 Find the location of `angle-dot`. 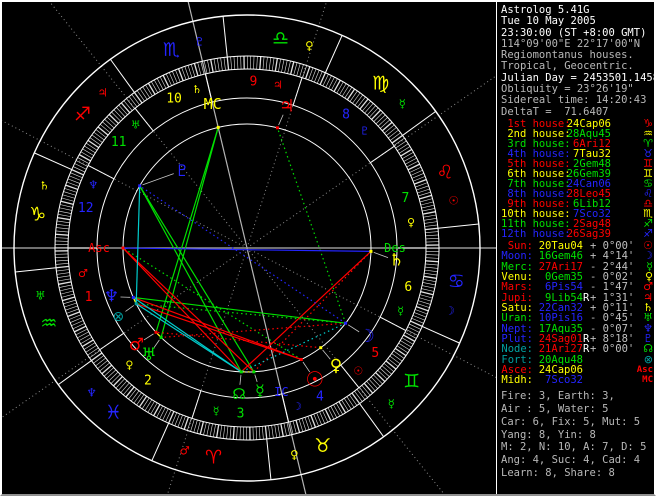

angle-dot is located at coordinates (218, 127).